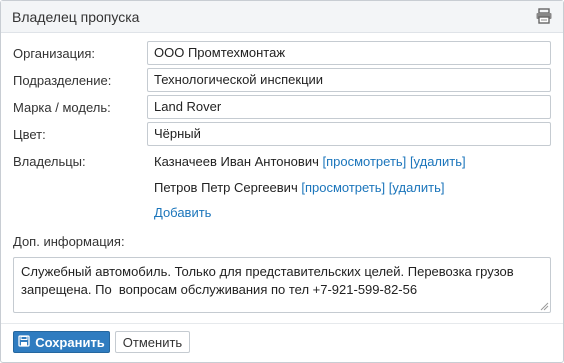 Image resolution: width=564 pixels, height=363 pixels. I want to click on panel-header: Владелец пропуска, so click(282, 17).